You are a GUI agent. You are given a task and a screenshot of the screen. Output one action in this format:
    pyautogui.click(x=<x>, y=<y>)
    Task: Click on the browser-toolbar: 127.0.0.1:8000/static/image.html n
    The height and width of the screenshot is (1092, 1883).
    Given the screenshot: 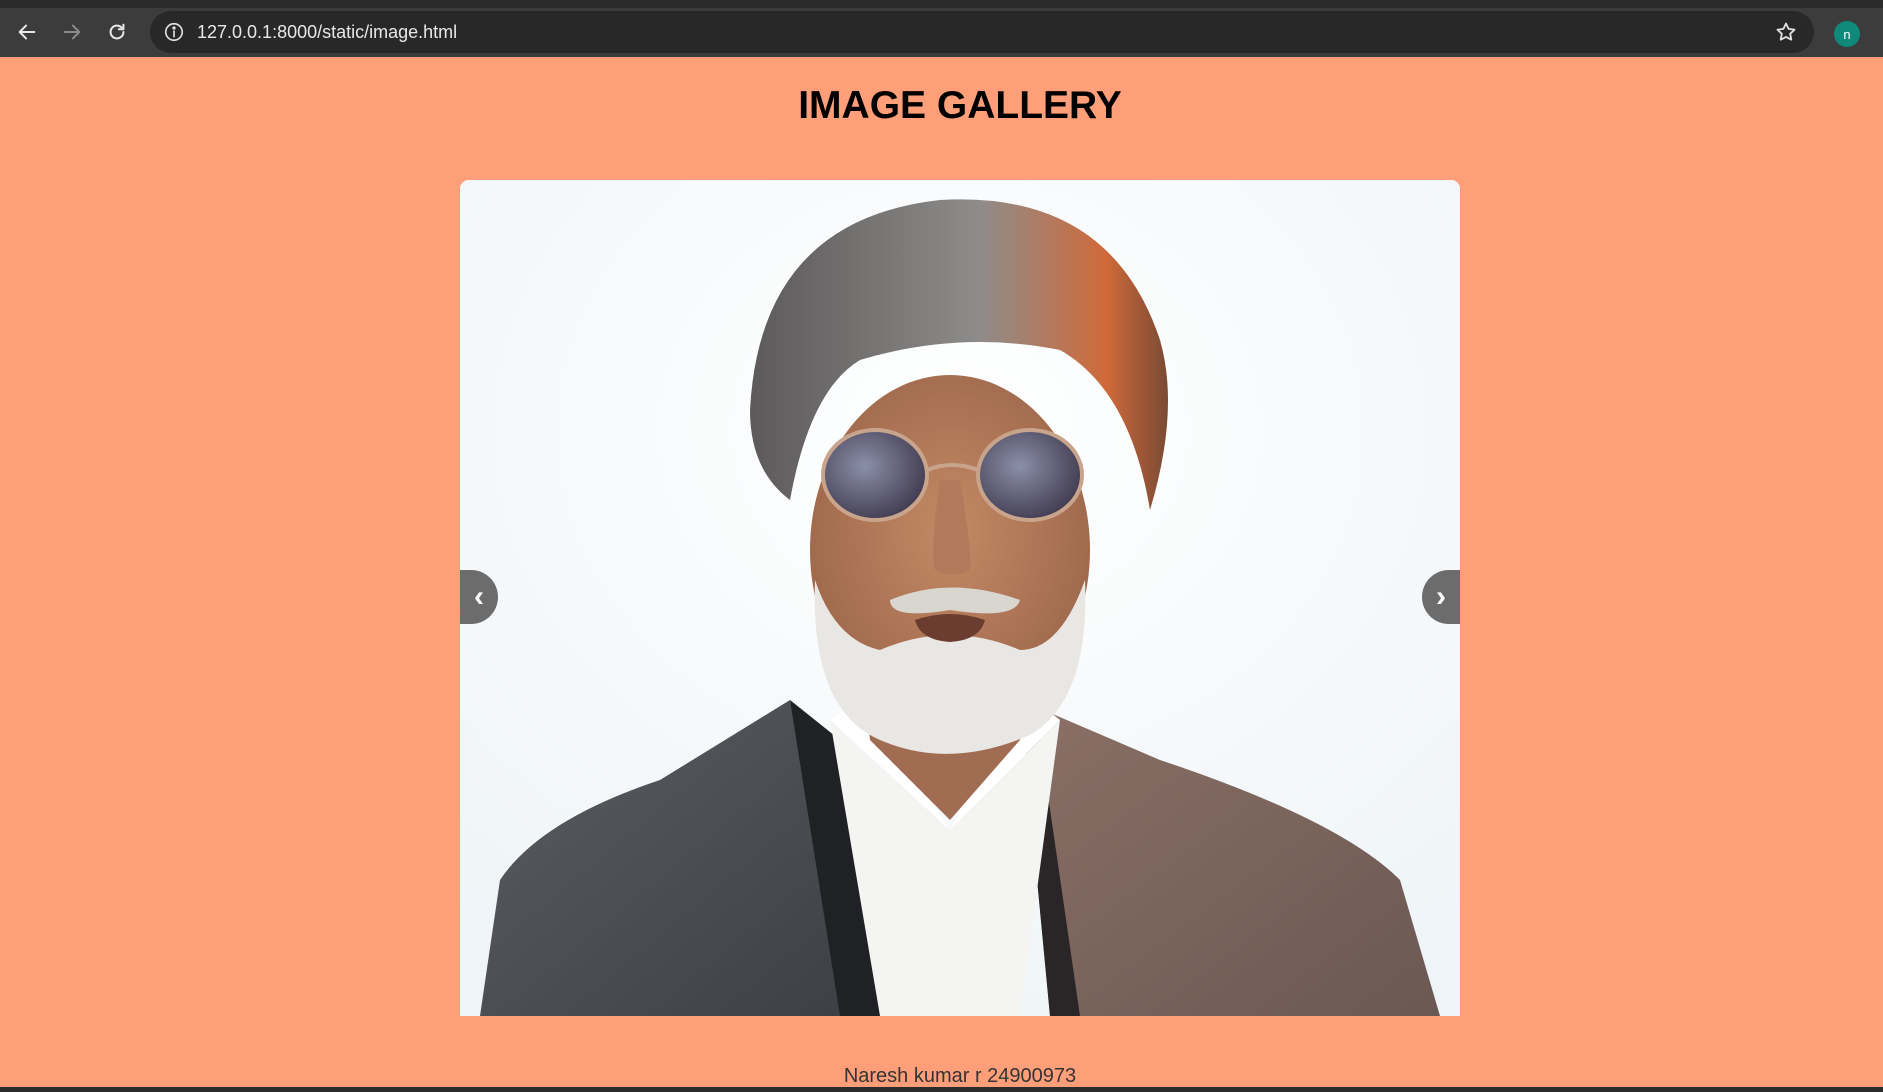 What is the action you would take?
    pyautogui.click(x=941, y=28)
    